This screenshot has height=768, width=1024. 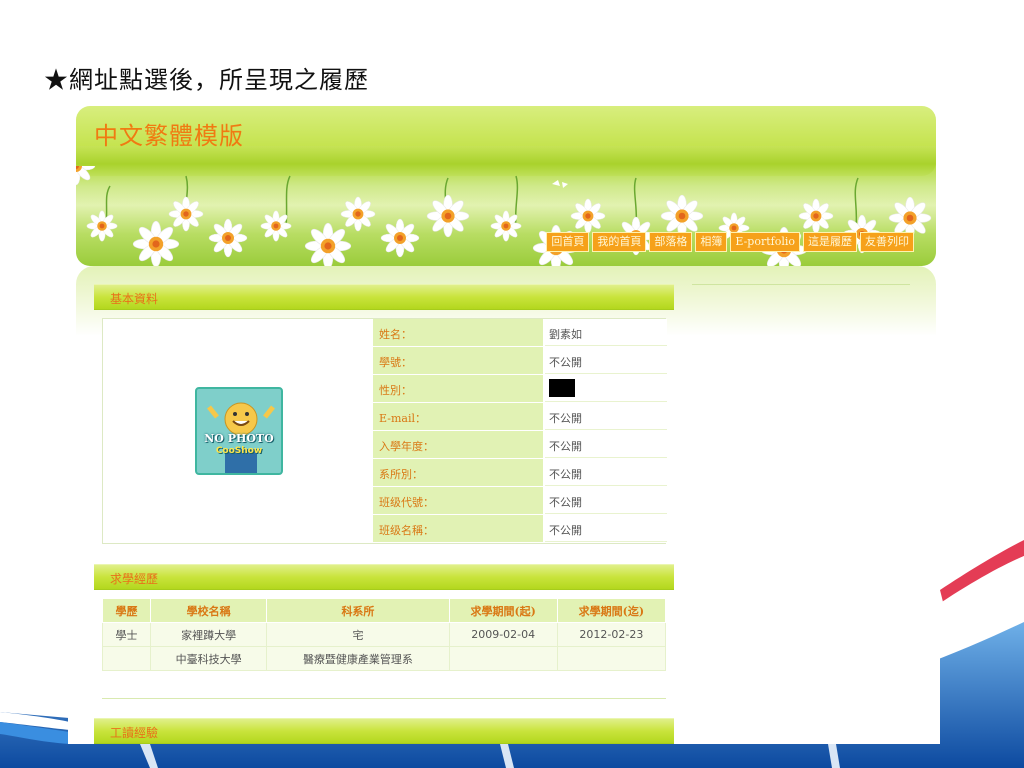 I want to click on field-value-redacted, so click(x=606, y=388).